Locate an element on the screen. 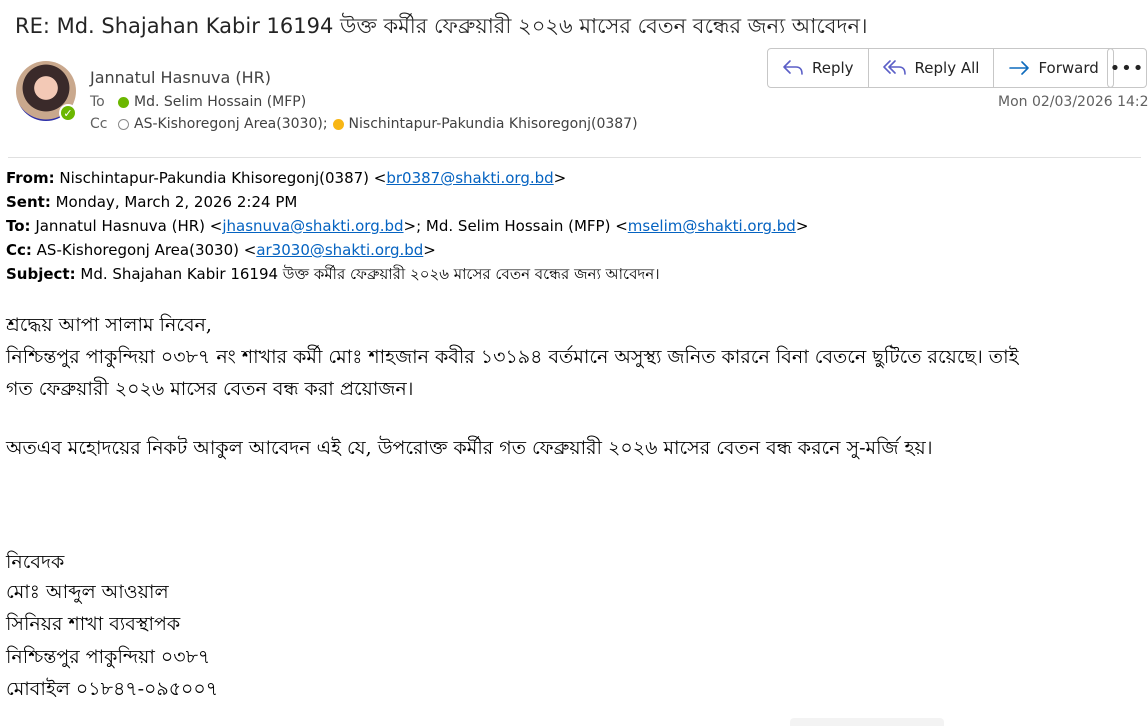  cc-label: Cc is located at coordinates (99, 124).